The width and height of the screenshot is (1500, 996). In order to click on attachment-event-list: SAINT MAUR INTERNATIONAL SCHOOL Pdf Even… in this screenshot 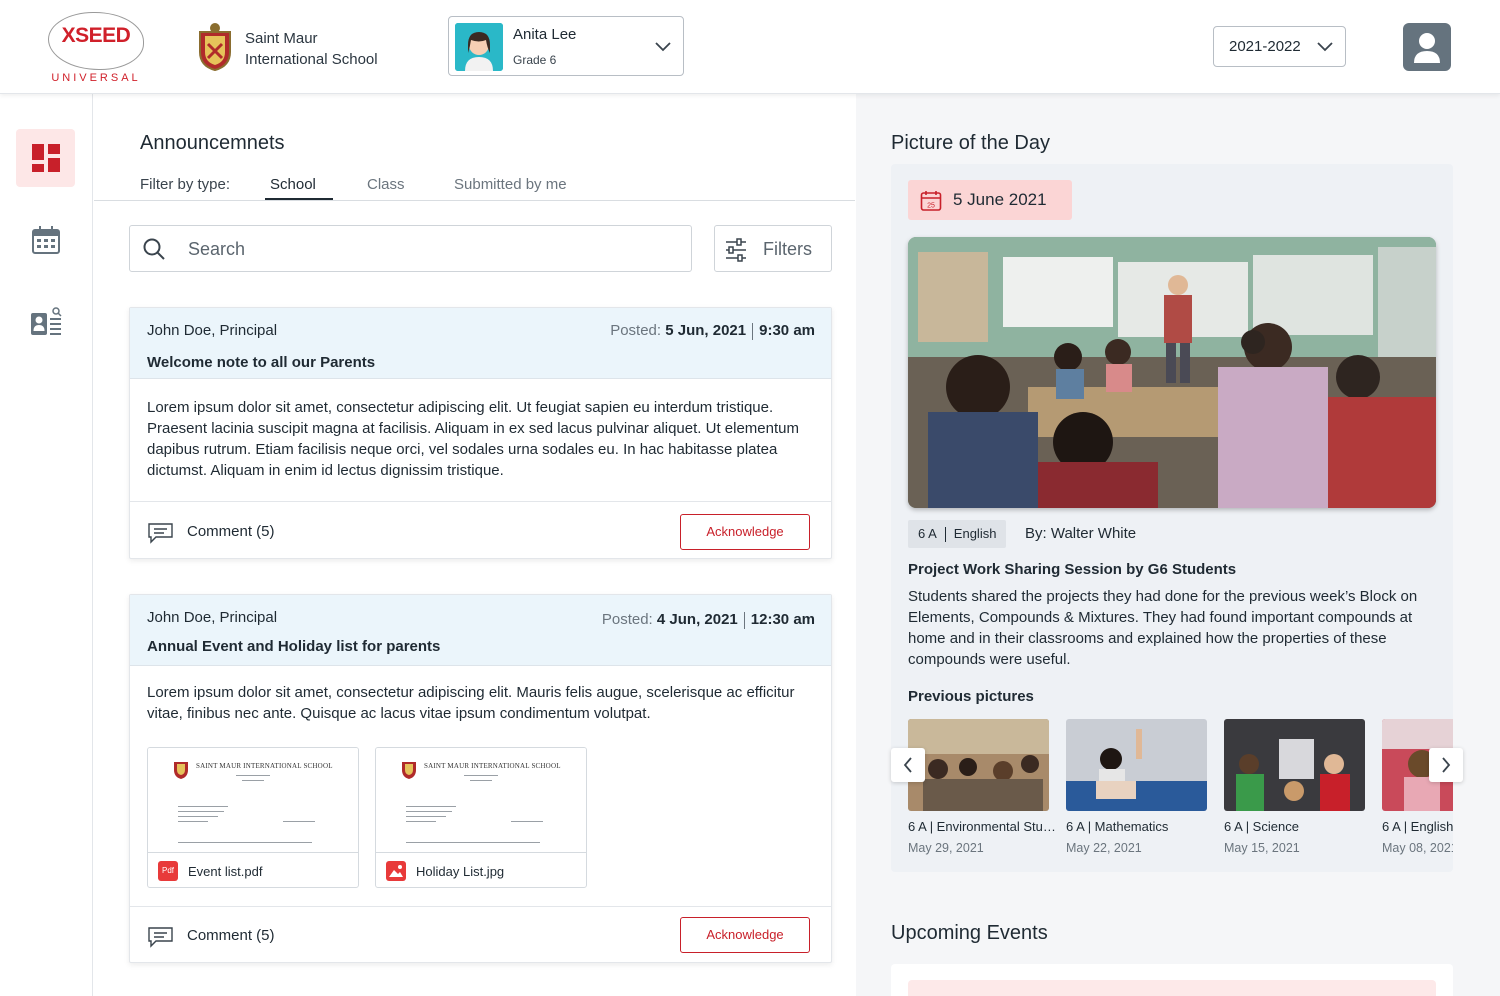, I will do `click(253, 817)`.